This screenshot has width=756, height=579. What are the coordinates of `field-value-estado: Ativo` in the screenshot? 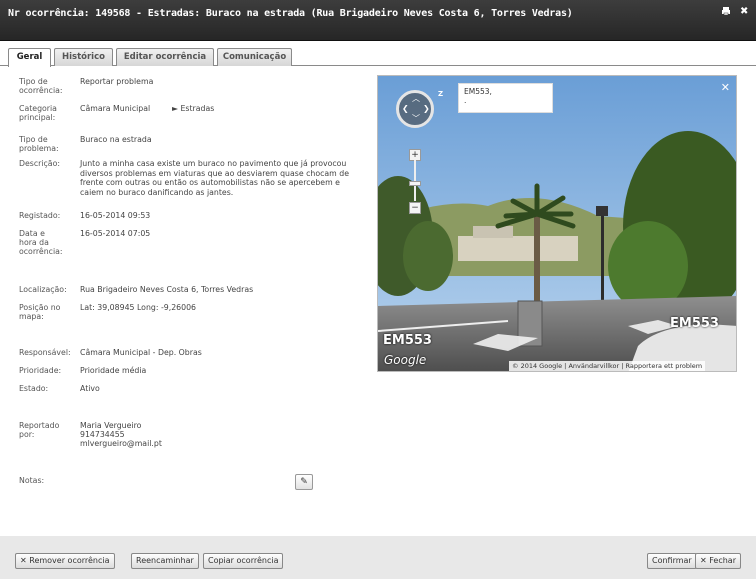 It's located at (90, 388).